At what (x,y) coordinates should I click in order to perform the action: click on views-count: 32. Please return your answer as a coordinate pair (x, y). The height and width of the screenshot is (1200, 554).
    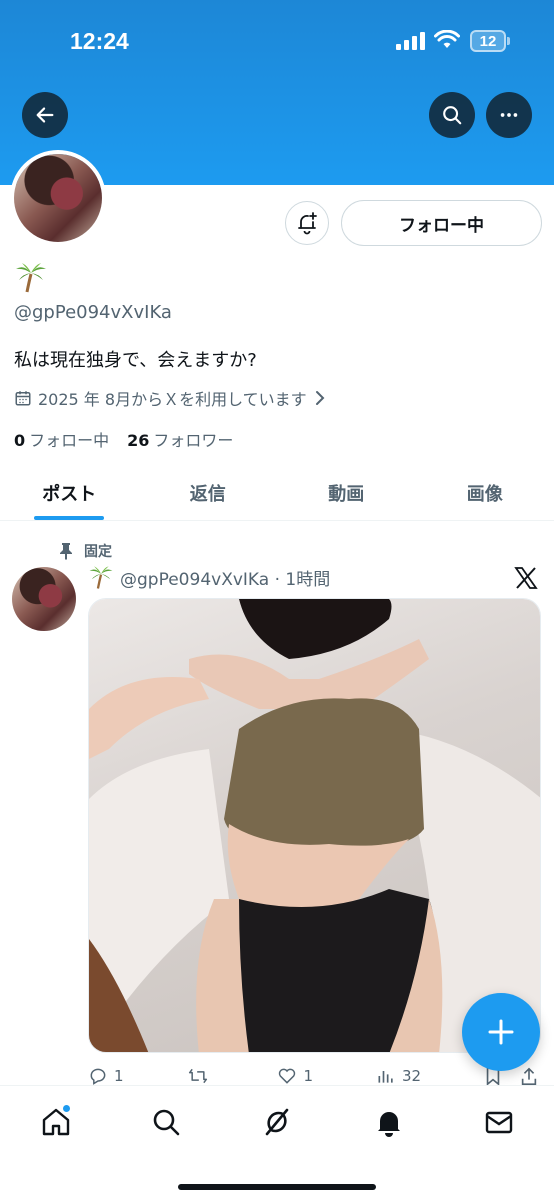
    Looking at the image, I should click on (411, 1076).